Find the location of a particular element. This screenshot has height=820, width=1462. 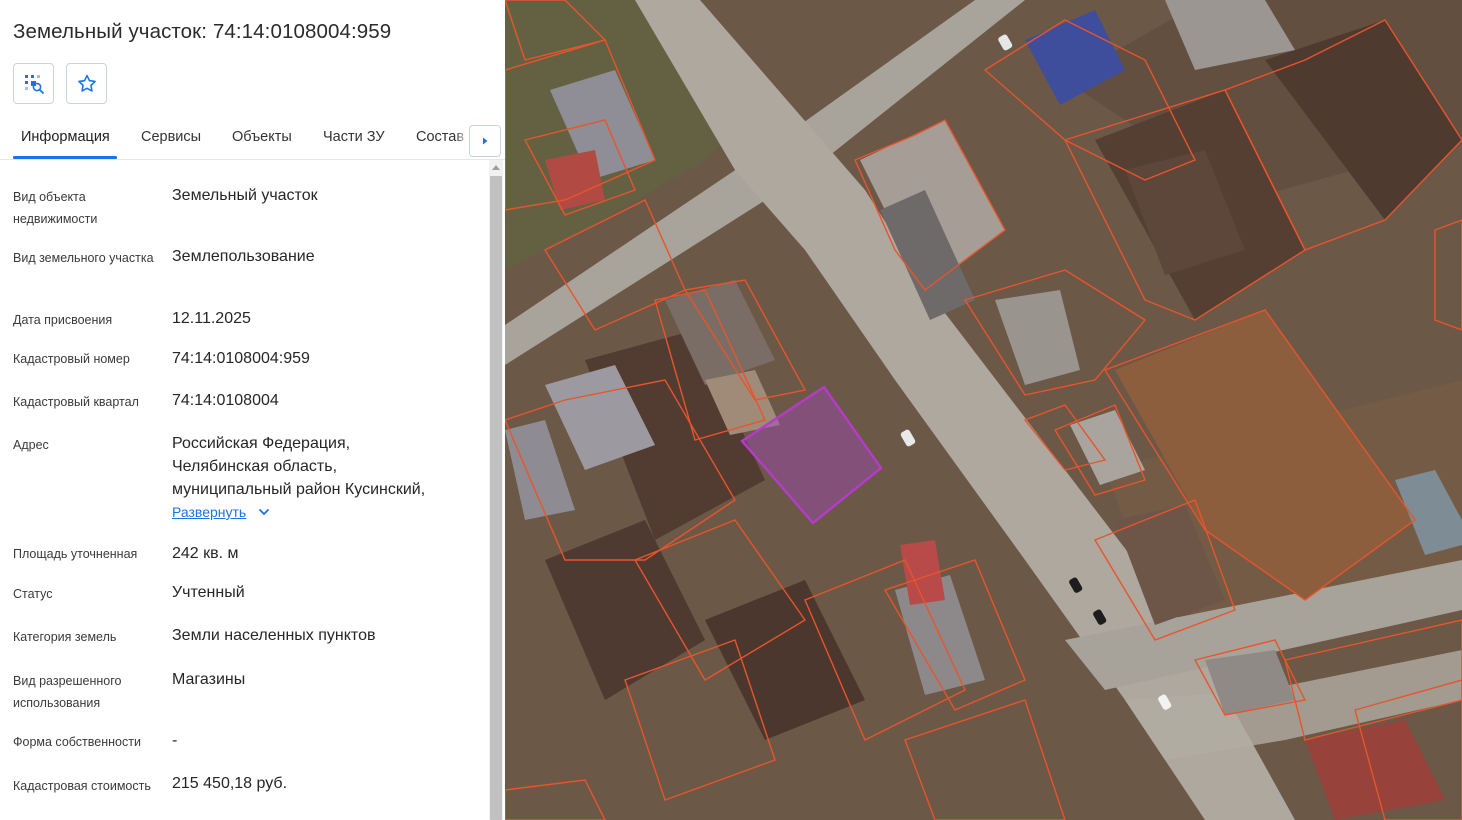

value-land-type: Землепользование is located at coordinates (243, 256).